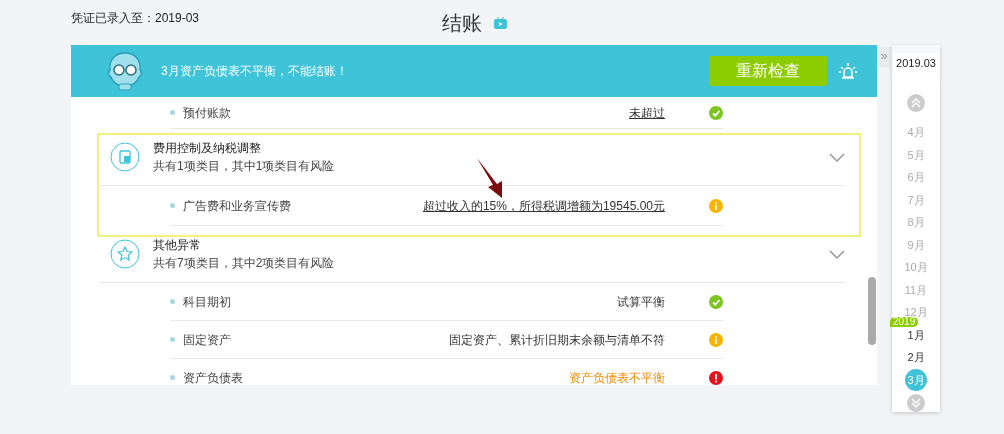 The image size is (1004, 434). I want to click on item-name: 预付账款, so click(207, 113).